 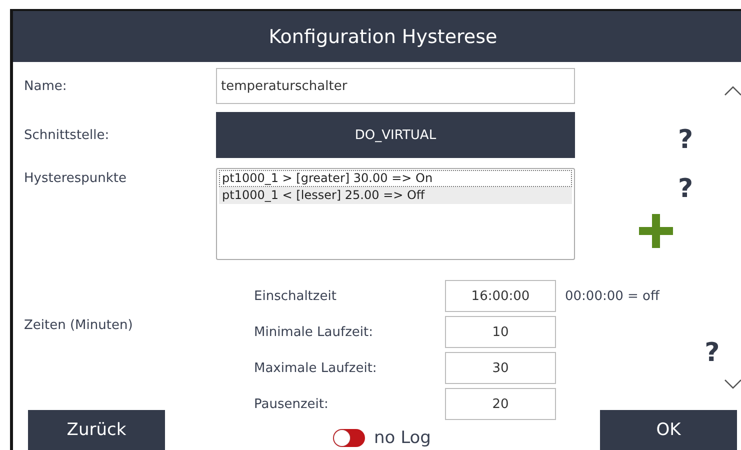 What do you see at coordinates (316, 368) in the screenshot?
I see `field-label: Maximale Laufzeit:` at bounding box center [316, 368].